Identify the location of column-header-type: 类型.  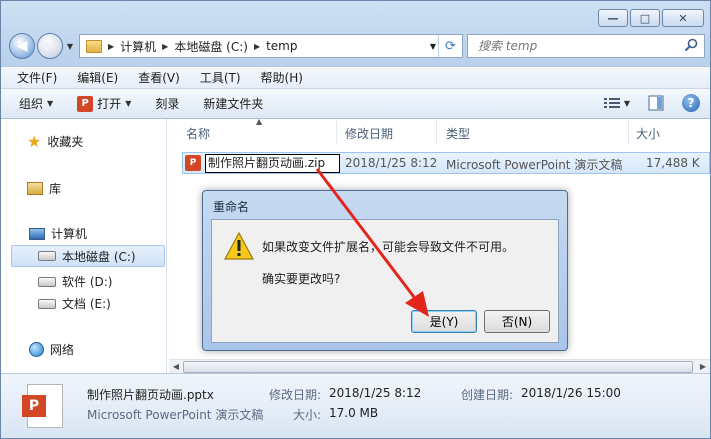
(458, 133).